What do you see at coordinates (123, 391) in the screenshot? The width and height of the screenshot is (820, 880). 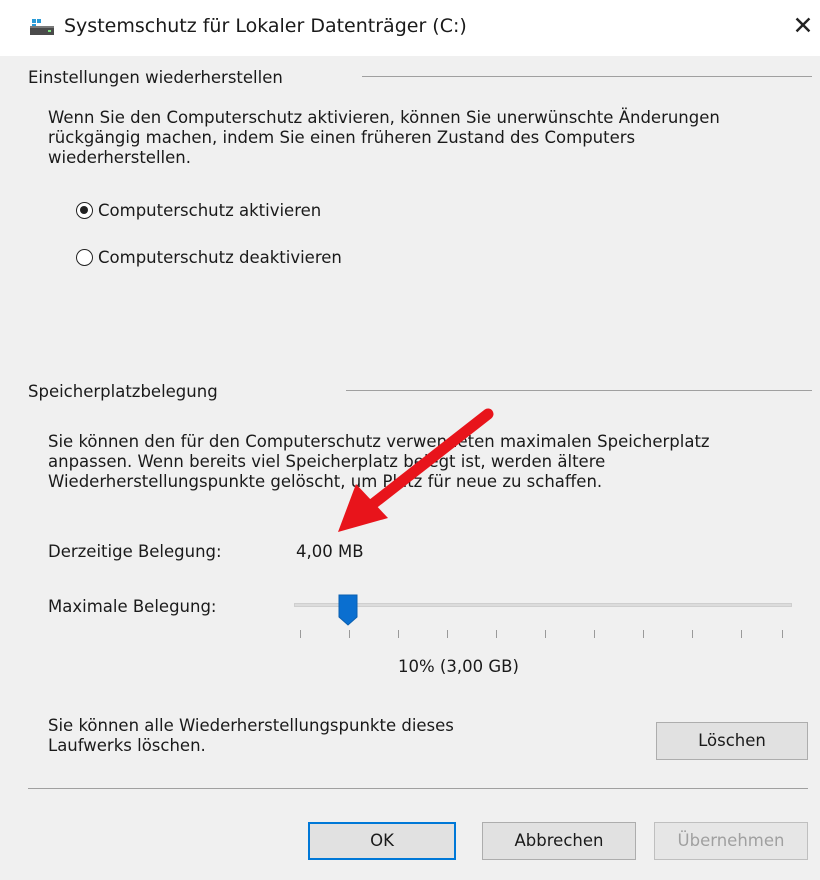 I see `disk-usage-heading: Speicherplatzbelegung` at bounding box center [123, 391].